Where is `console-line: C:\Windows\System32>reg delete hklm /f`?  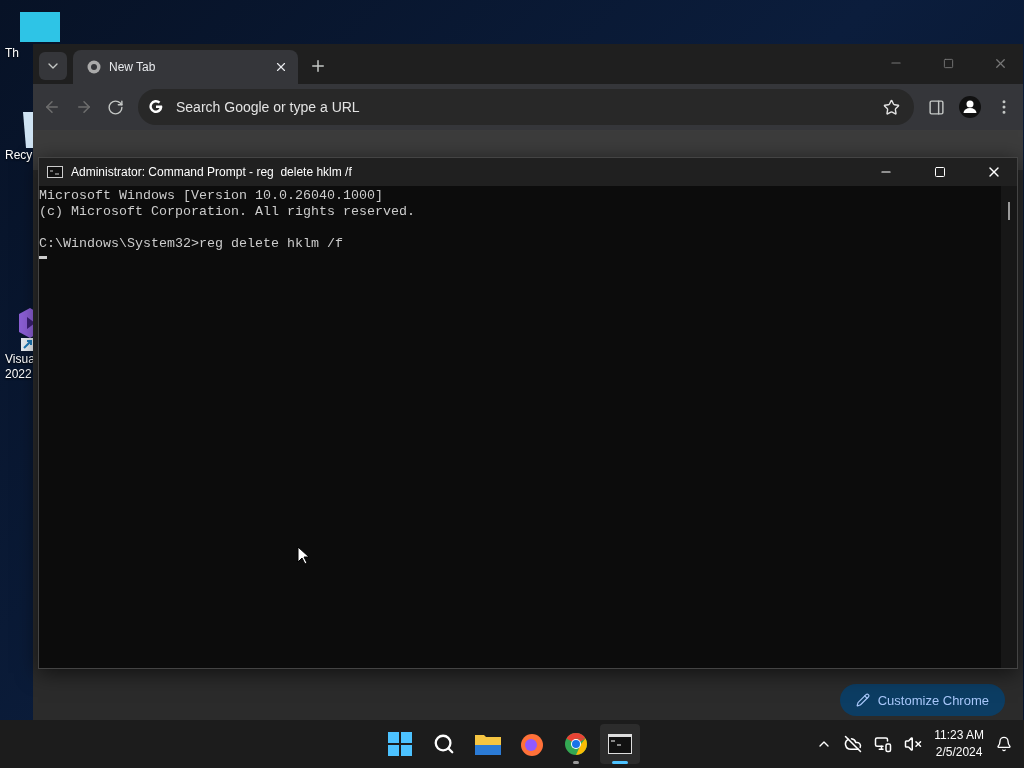
console-line: C:\Windows\System32>reg delete hklm /f is located at coordinates (191, 243).